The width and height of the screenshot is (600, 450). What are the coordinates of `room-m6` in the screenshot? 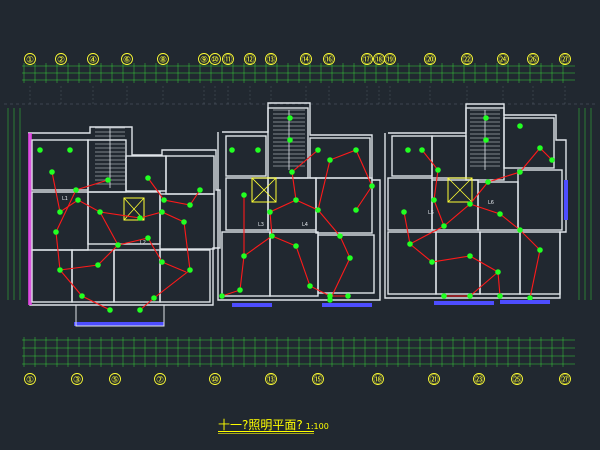 It's located at (246, 264).